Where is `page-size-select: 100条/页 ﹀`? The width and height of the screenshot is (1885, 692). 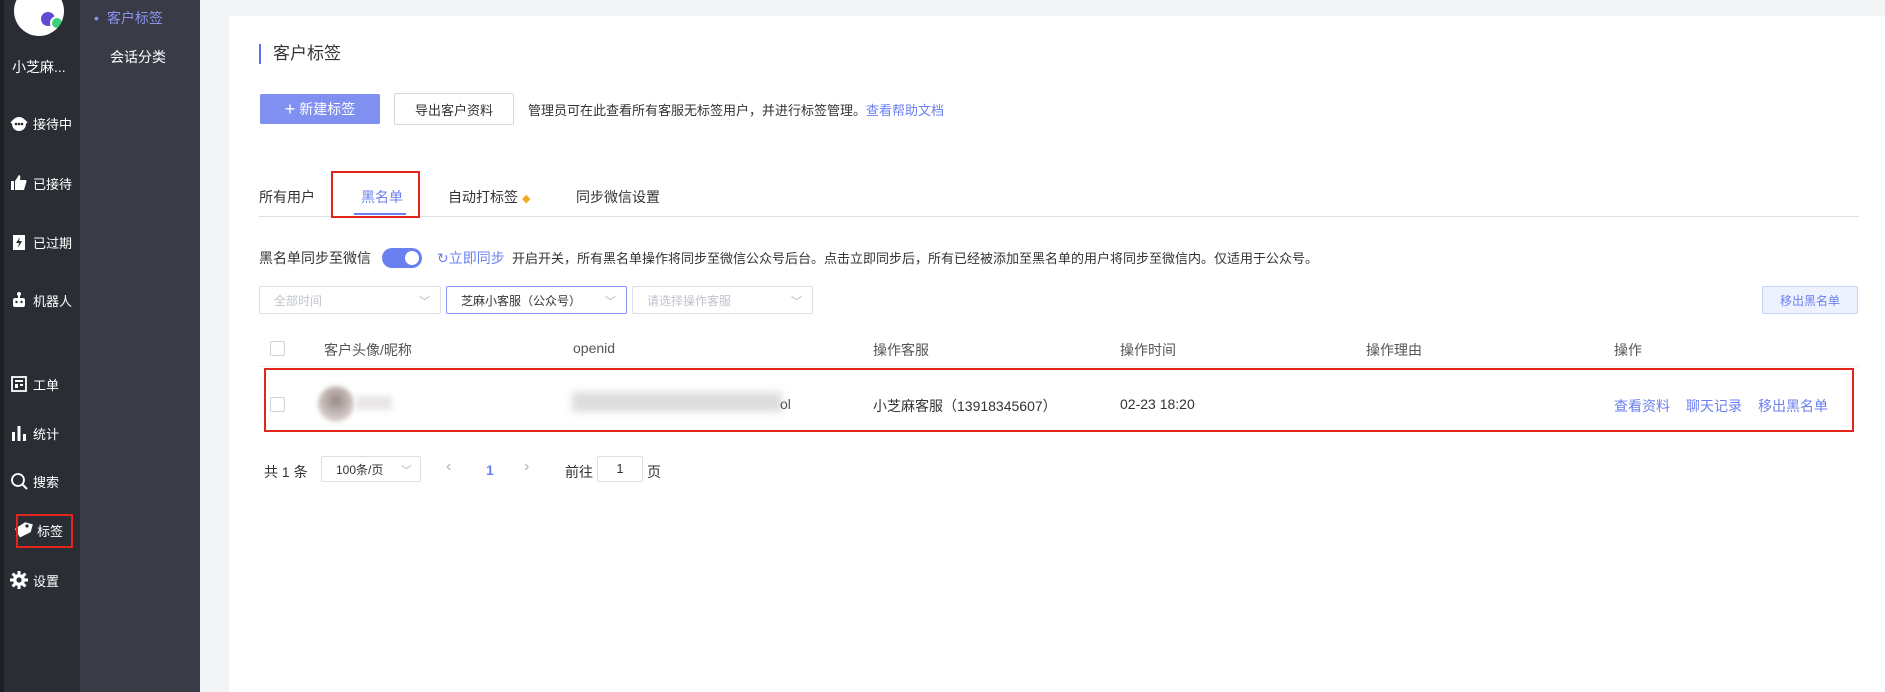 page-size-select: 100条/页 ﹀ is located at coordinates (371, 469).